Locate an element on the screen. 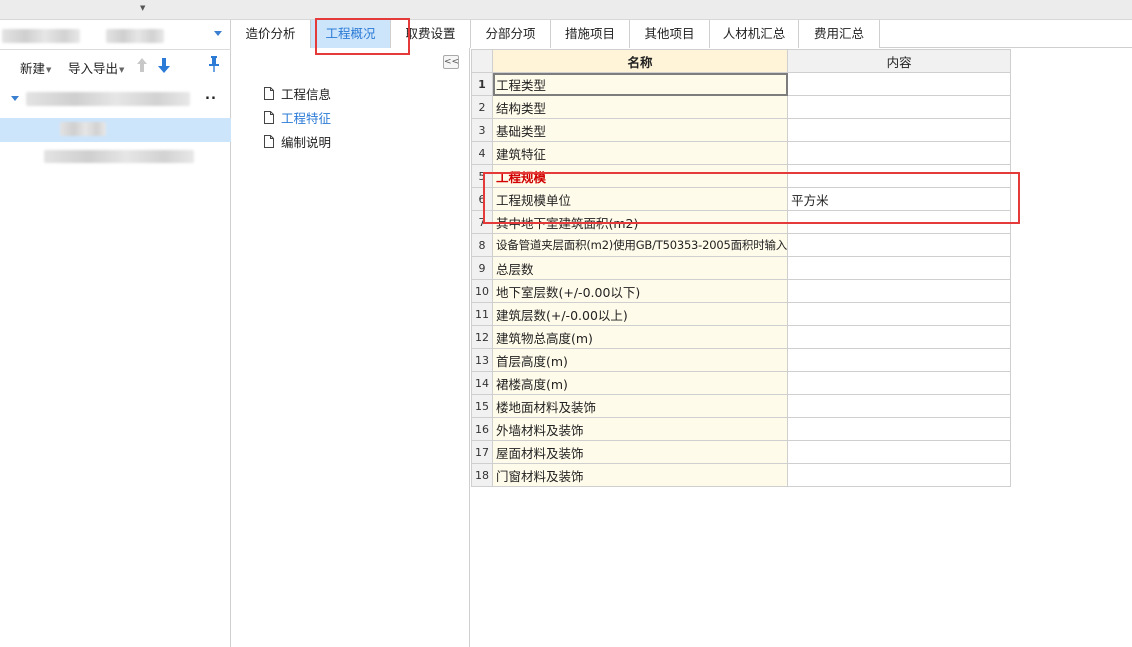 Image resolution: width=1132 pixels, height=647 pixels. feature-name-cell: 门窗材料及装饰 is located at coordinates (640, 475).